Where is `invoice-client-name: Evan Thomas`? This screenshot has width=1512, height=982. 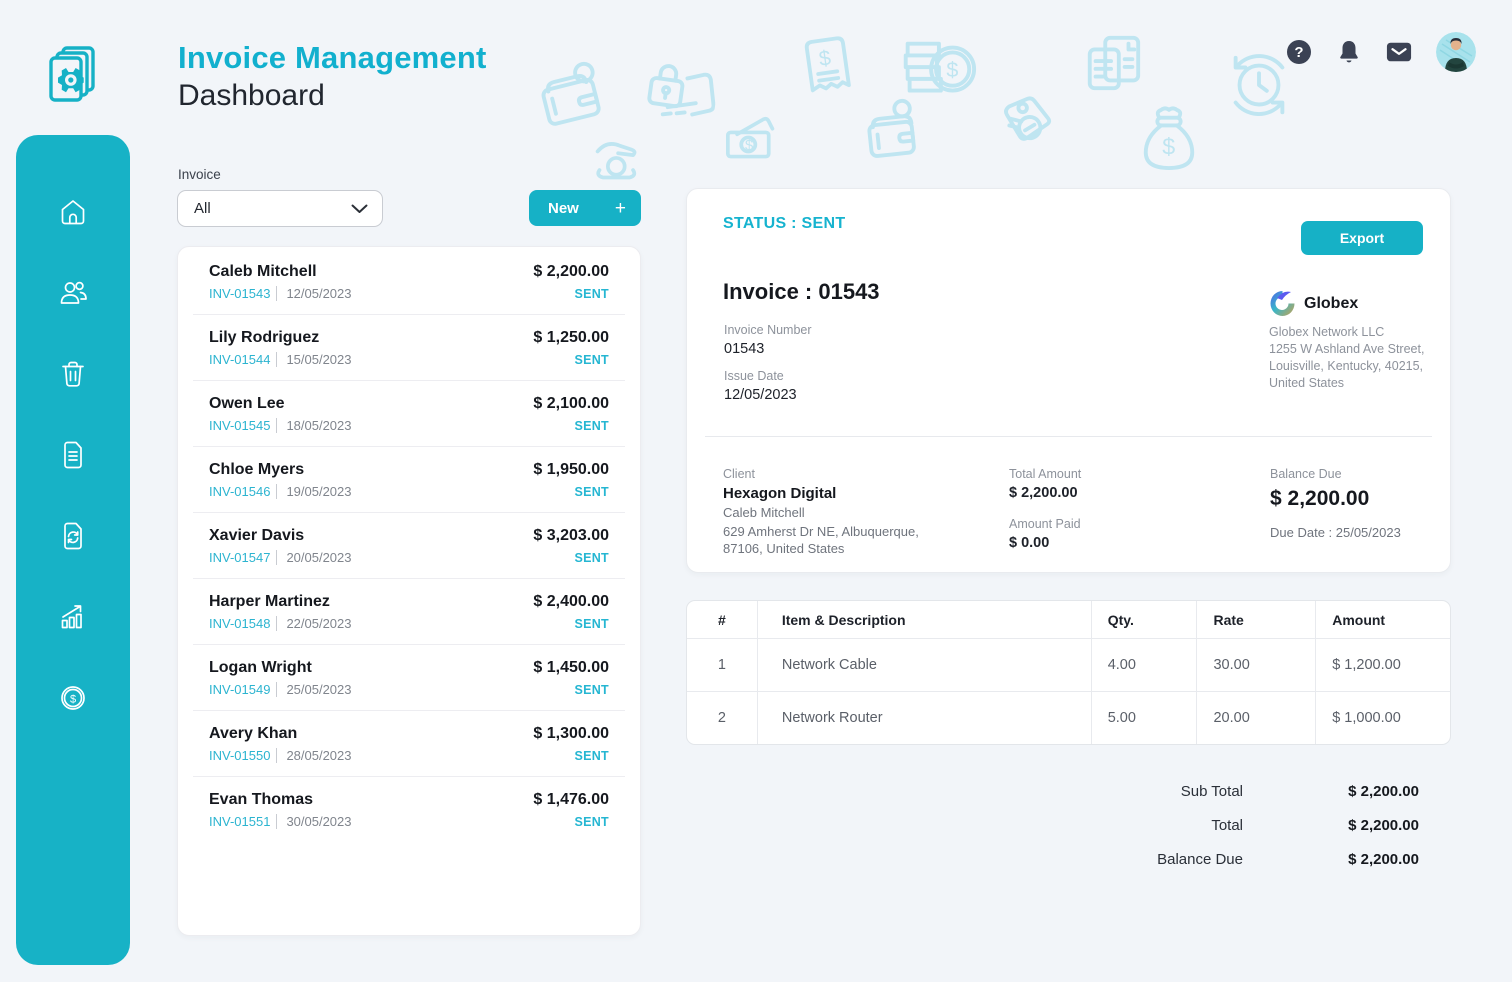
invoice-client-name: Evan Thomas is located at coordinates (261, 799).